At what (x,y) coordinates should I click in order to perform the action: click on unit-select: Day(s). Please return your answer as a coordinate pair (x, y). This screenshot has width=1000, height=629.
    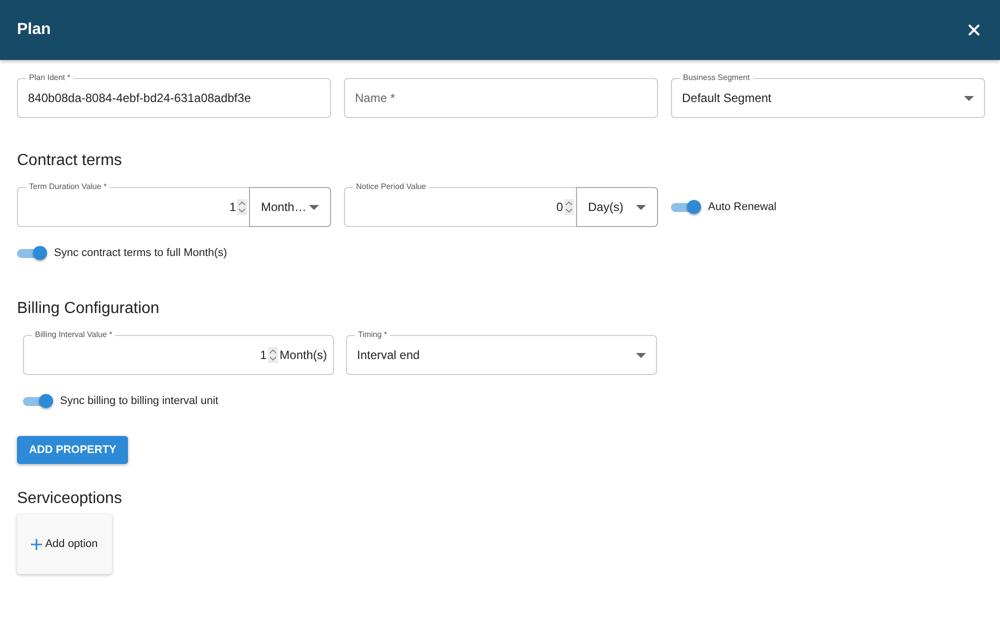
    Looking at the image, I should click on (617, 207).